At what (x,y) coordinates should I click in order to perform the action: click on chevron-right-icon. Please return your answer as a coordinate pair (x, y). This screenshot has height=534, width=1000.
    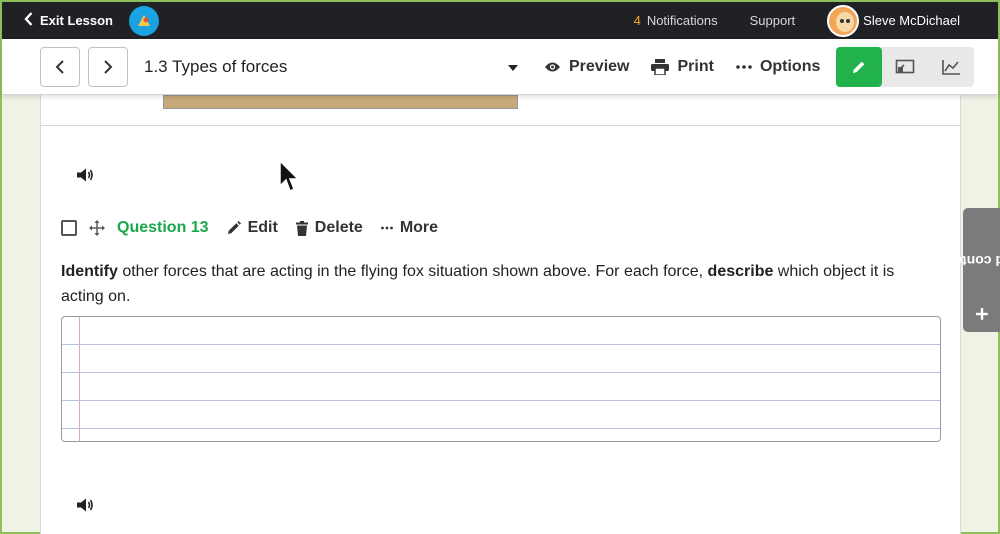
    Looking at the image, I should click on (108, 66).